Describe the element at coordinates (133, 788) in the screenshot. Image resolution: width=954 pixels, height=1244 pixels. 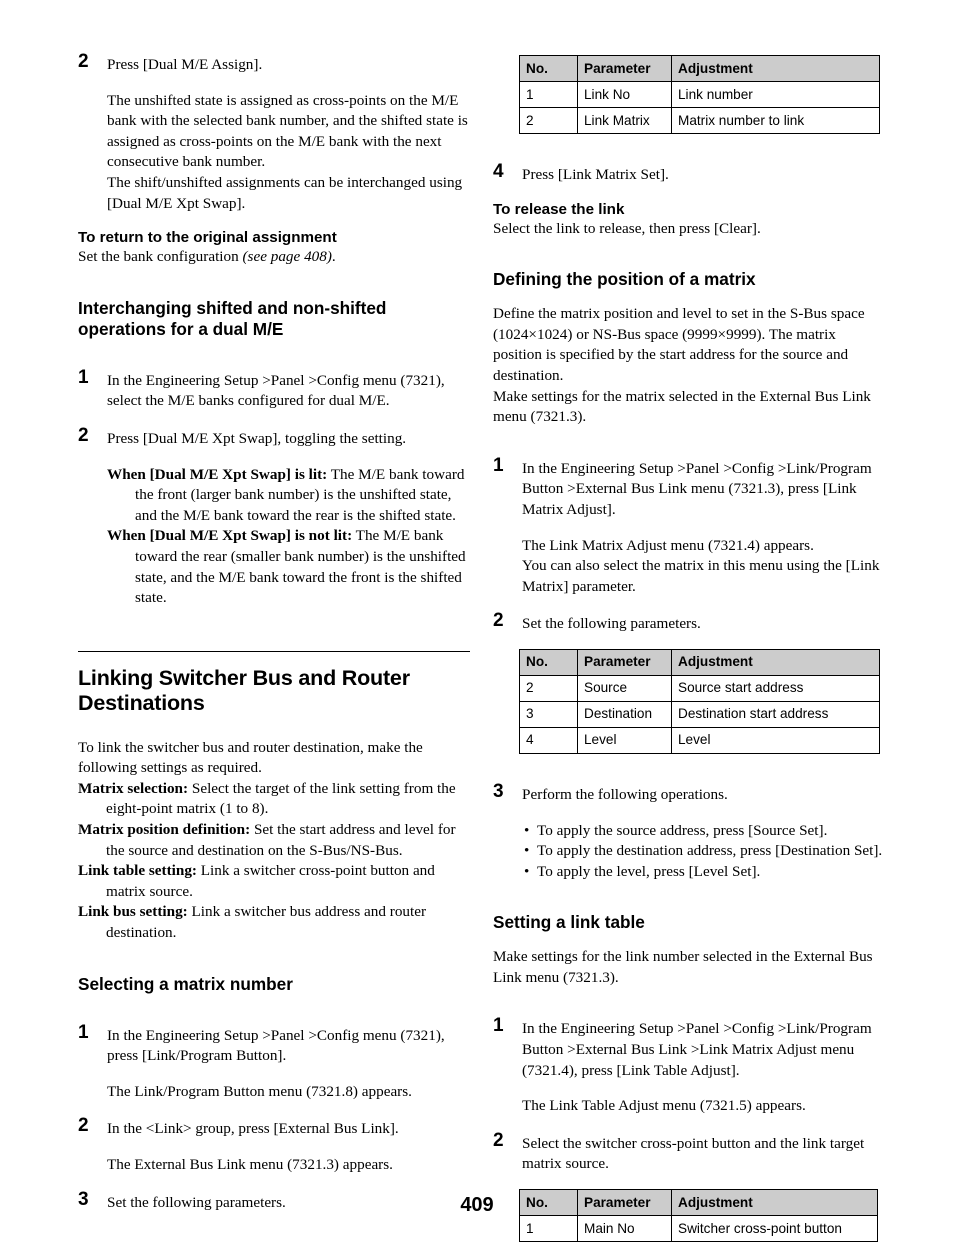
I see `definition-term: Matrix selection:` at that location.